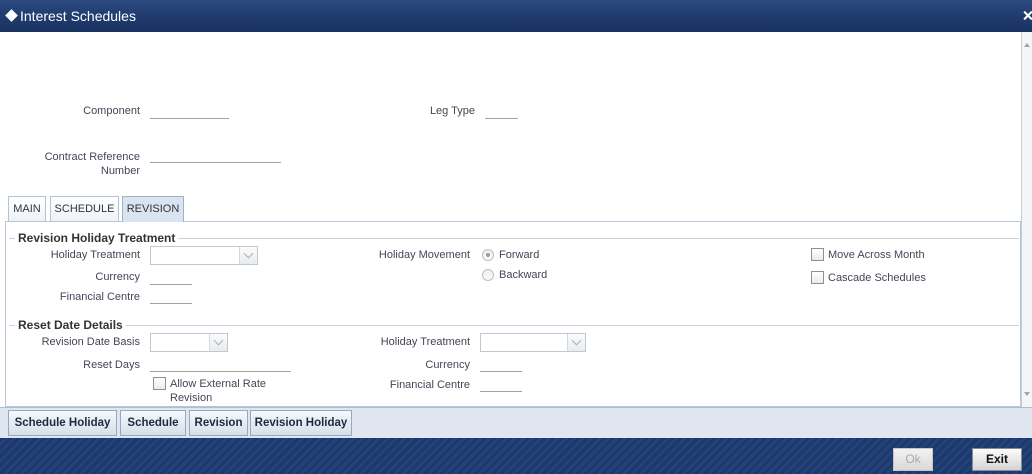  What do you see at coordinates (516, 16) in the screenshot?
I see `window-title-bar: Interest Schedules` at bounding box center [516, 16].